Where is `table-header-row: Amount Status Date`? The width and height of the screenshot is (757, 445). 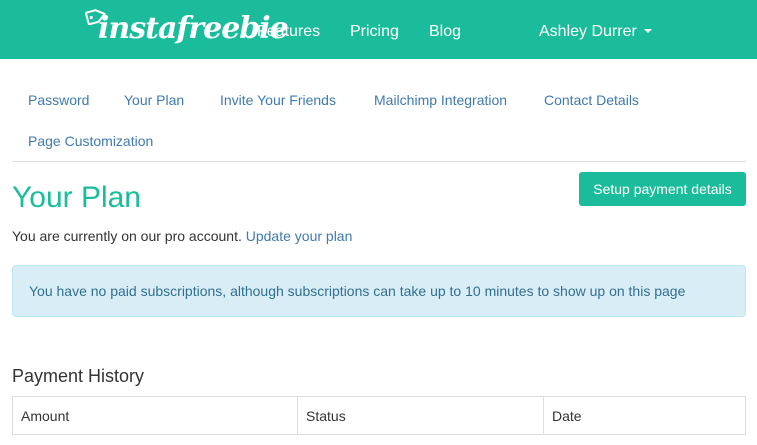
table-header-row: Amount Status Date is located at coordinates (379, 415).